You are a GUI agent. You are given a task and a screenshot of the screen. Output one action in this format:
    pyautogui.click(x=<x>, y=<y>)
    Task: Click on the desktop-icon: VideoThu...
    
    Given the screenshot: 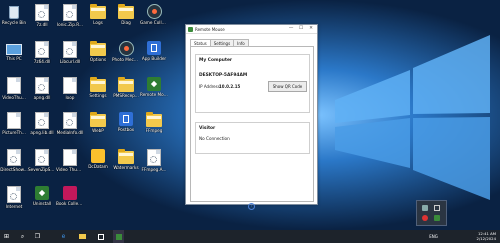 What is the action you would take?
    pyautogui.click(x=14, y=93)
    